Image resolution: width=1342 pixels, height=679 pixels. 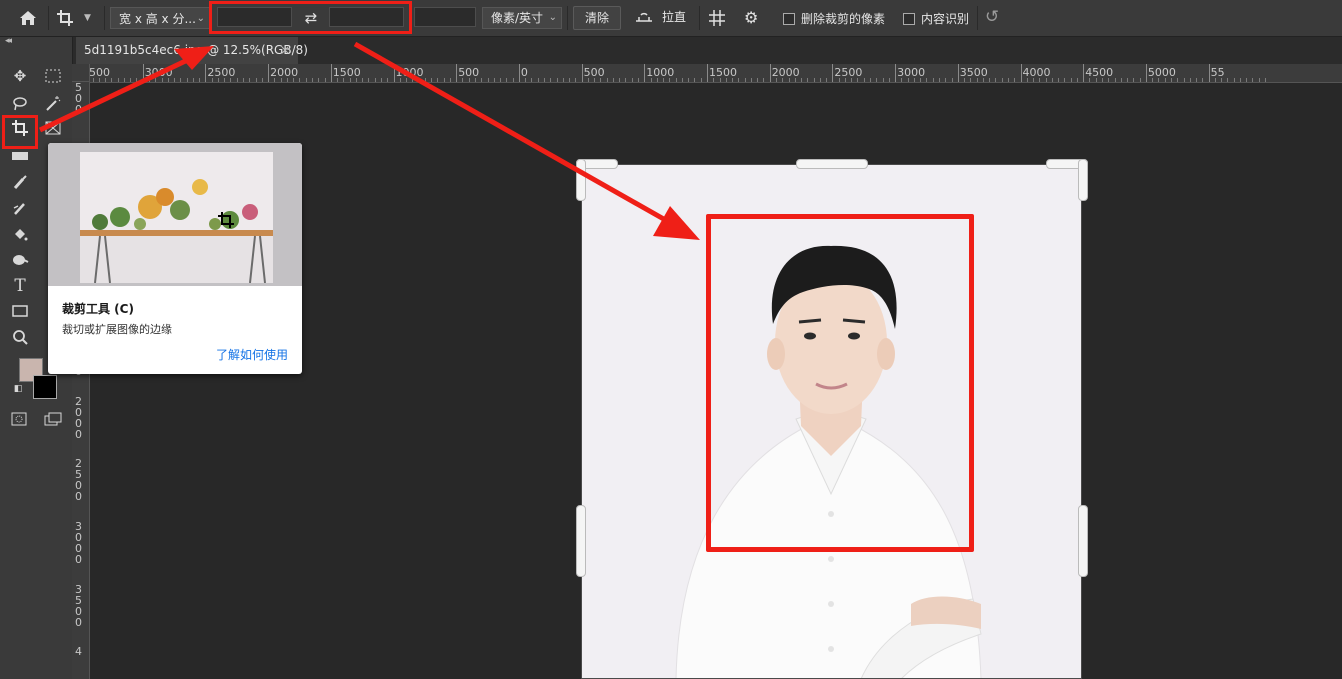 I want to click on dodge-tool-icon, so click(x=20, y=260).